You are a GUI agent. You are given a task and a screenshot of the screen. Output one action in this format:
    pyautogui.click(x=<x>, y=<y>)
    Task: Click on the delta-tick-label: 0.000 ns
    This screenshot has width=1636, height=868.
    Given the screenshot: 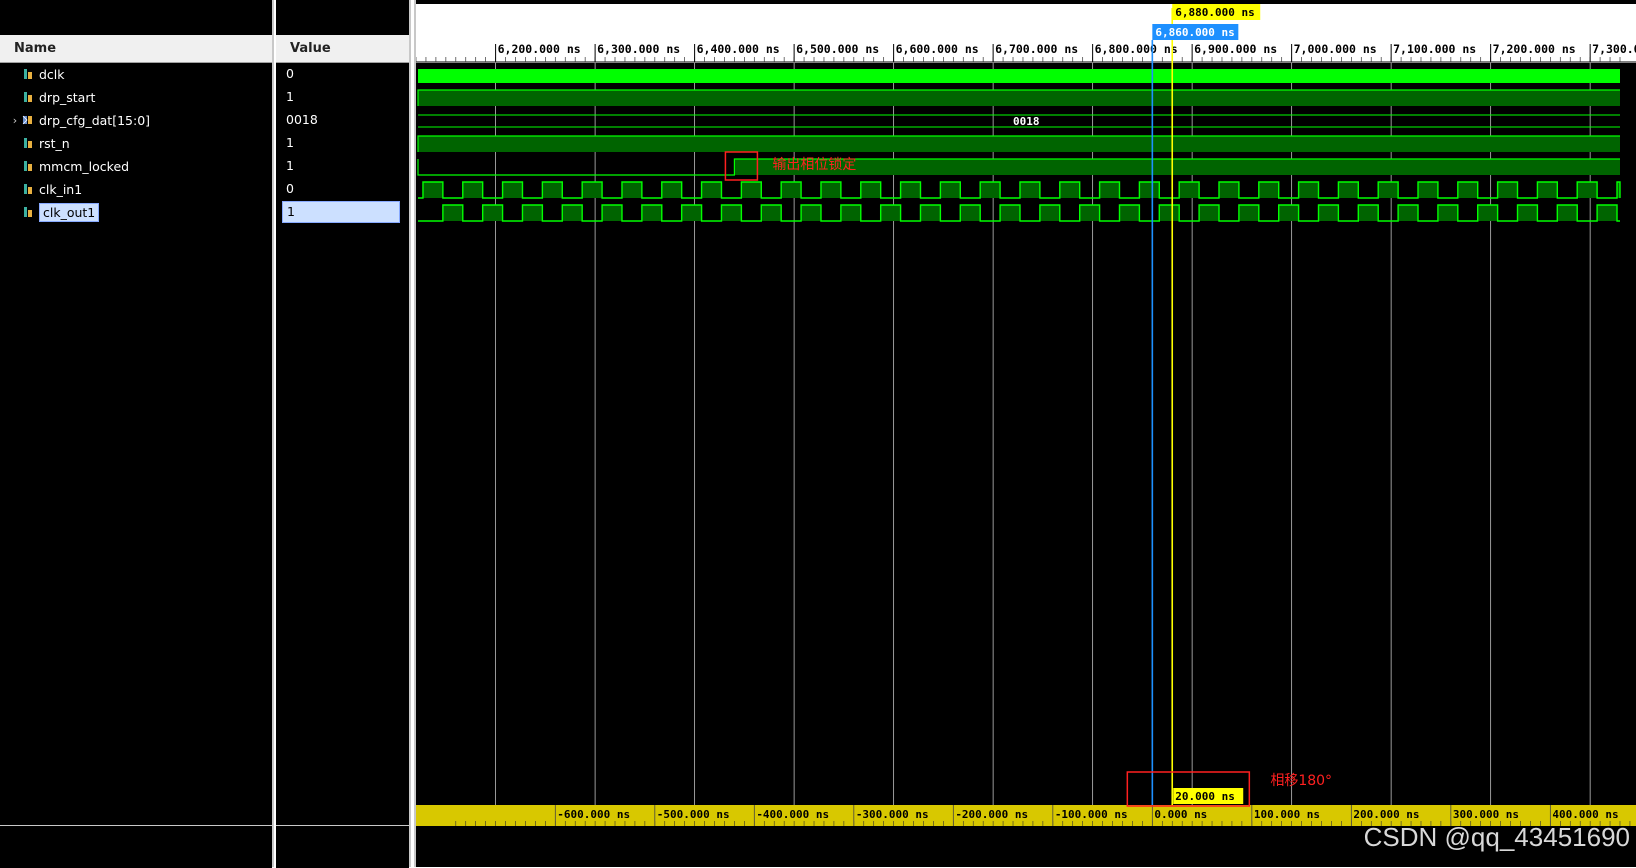 What is the action you would take?
    pyautogui.click(x=1180, y=814)
    